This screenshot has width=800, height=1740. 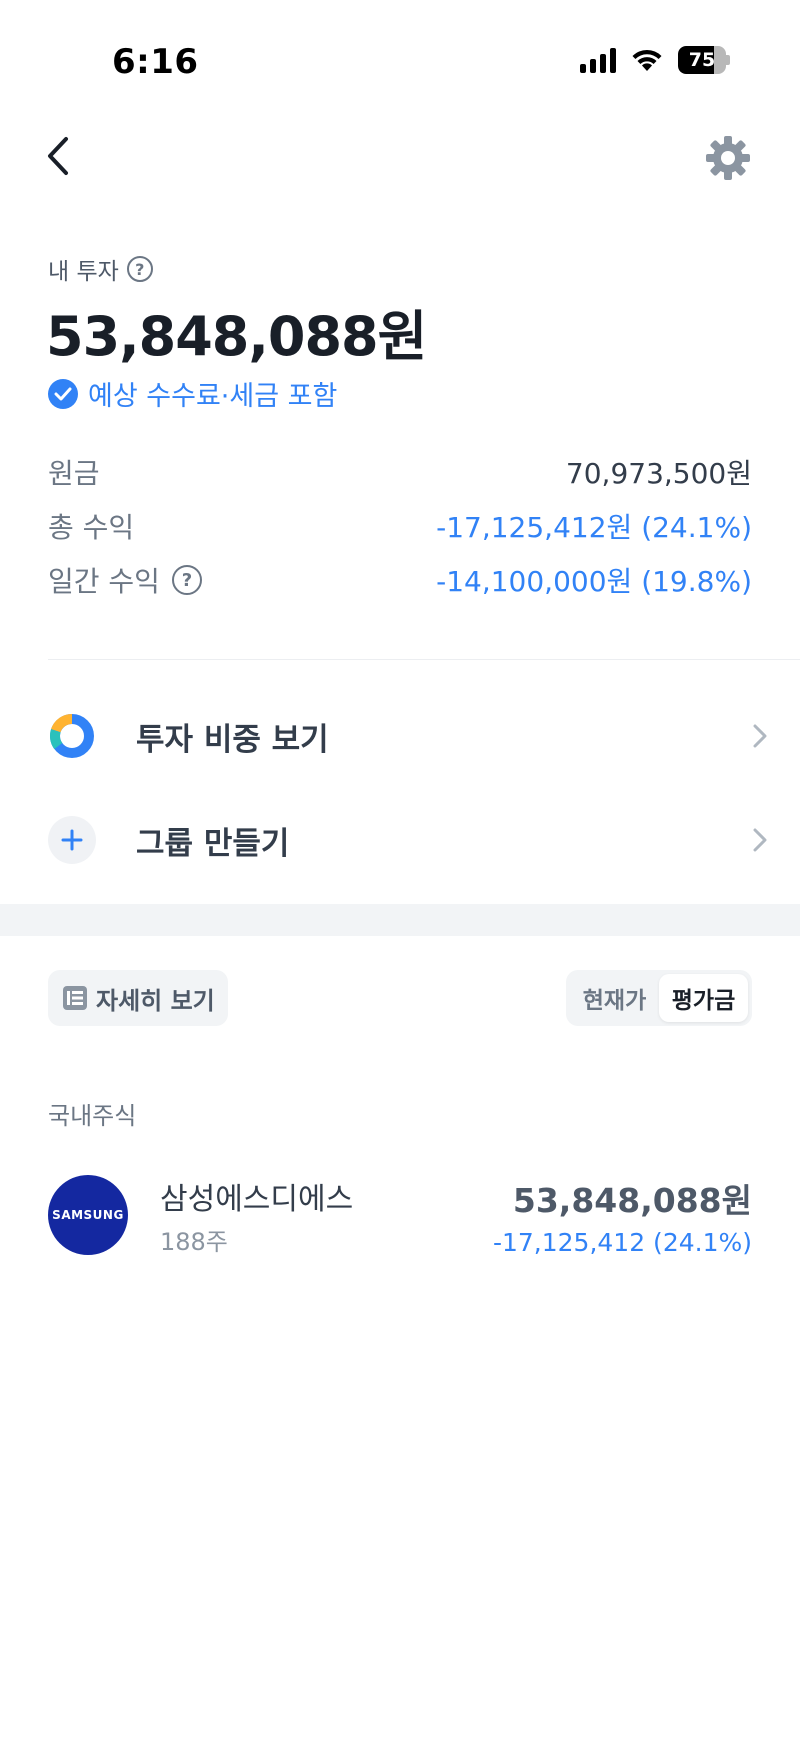 What do you see at coordinates (703, 998) in the screenshot?
I see `toggle-valuation: 평가금` at bounding box center [703, 998].